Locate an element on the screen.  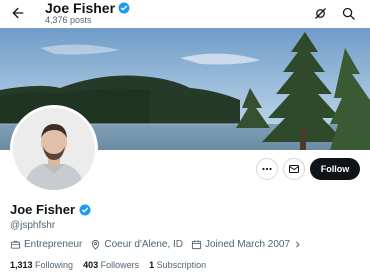
category-text: Entrepreneur is located at coordinates (53, 244).